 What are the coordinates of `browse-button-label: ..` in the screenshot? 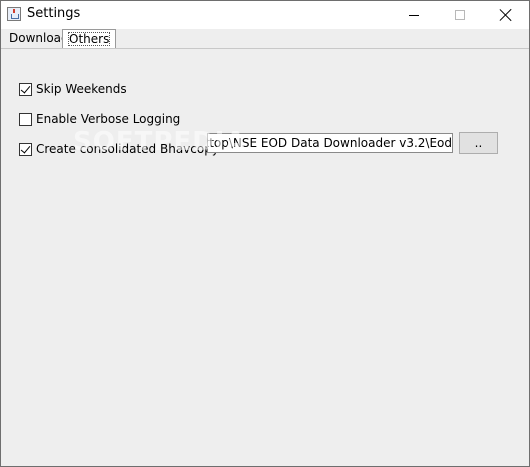 It's located at (478, 143).